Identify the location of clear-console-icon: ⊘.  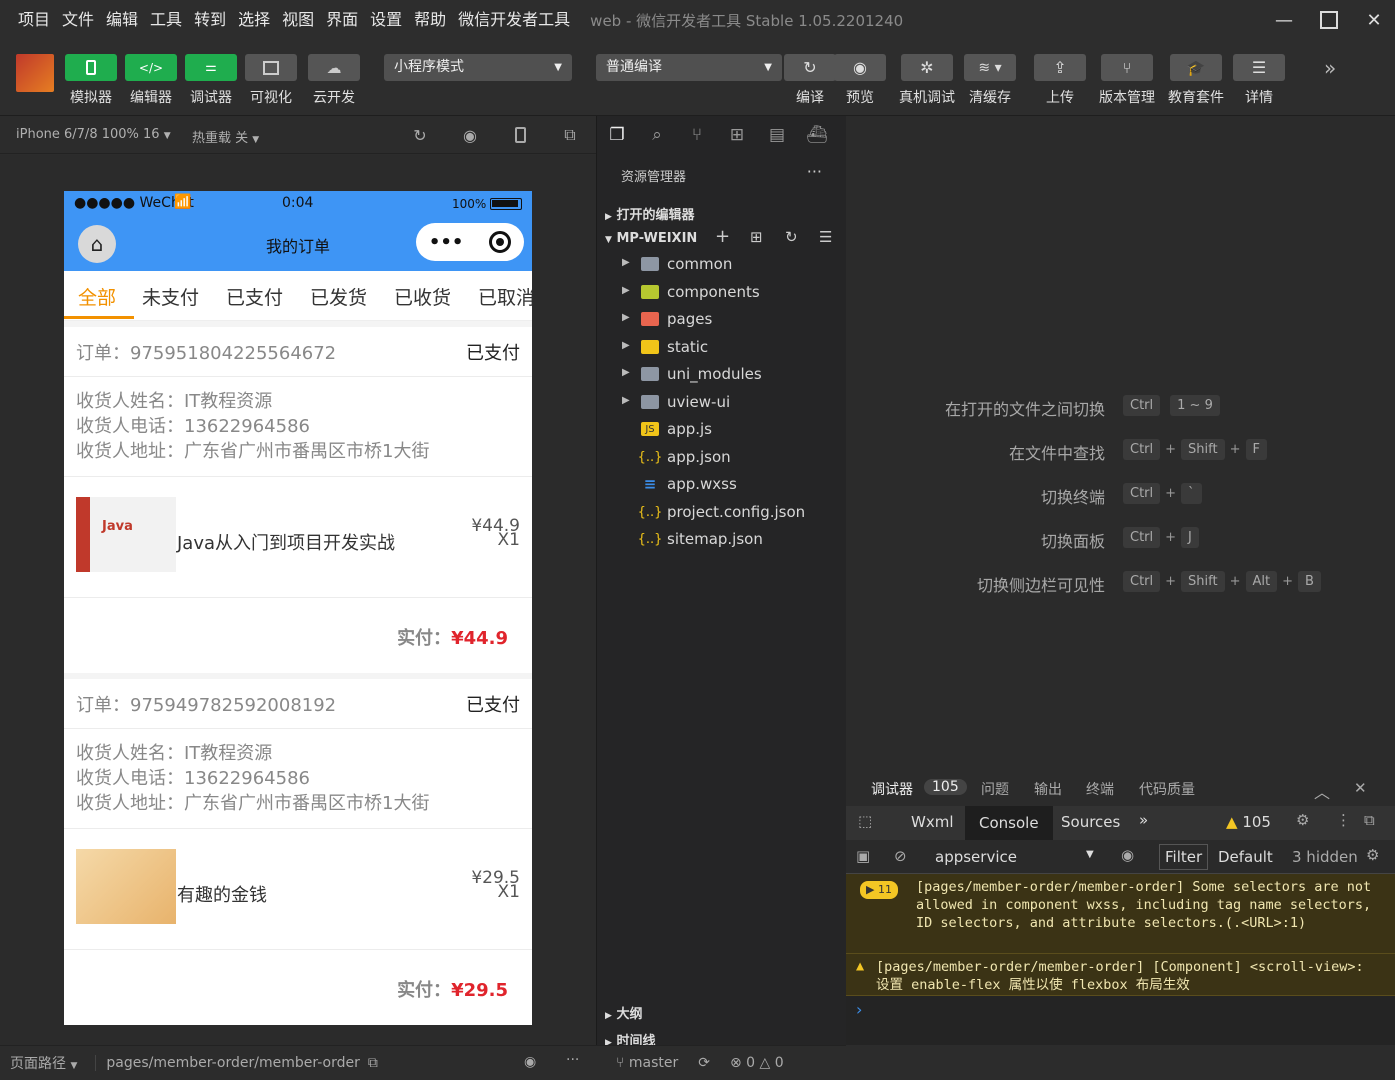
(900, 856).